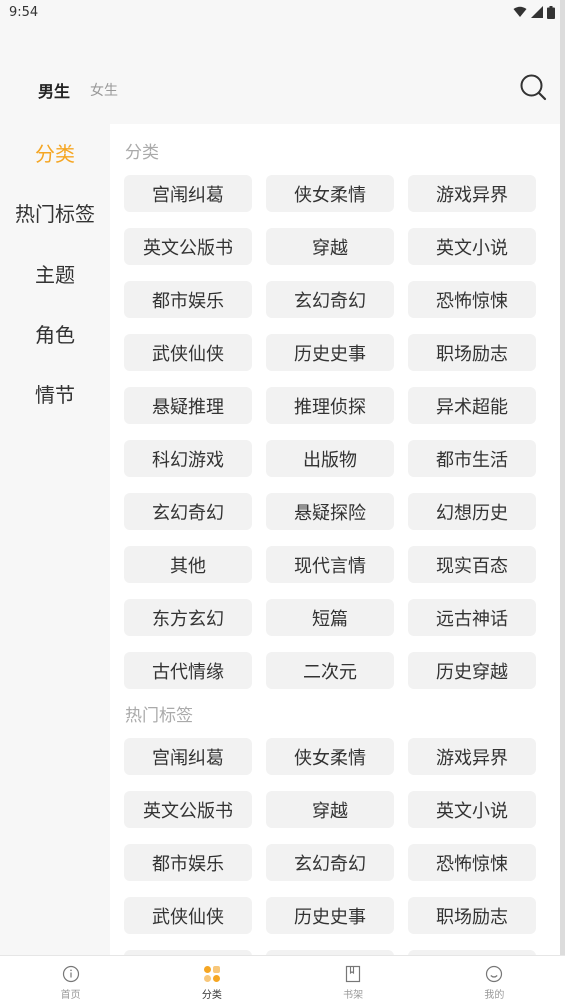 The image size is (565, 1004). I want to click on bottom-nav: 首页 分类 书架 我的, so click(282, 979).